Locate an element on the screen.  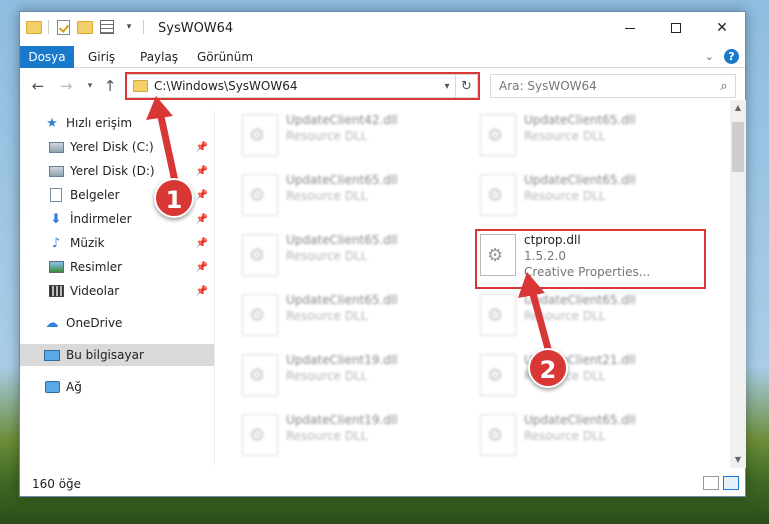
tab-share: Paylaş is located at coordinates (159, 57).